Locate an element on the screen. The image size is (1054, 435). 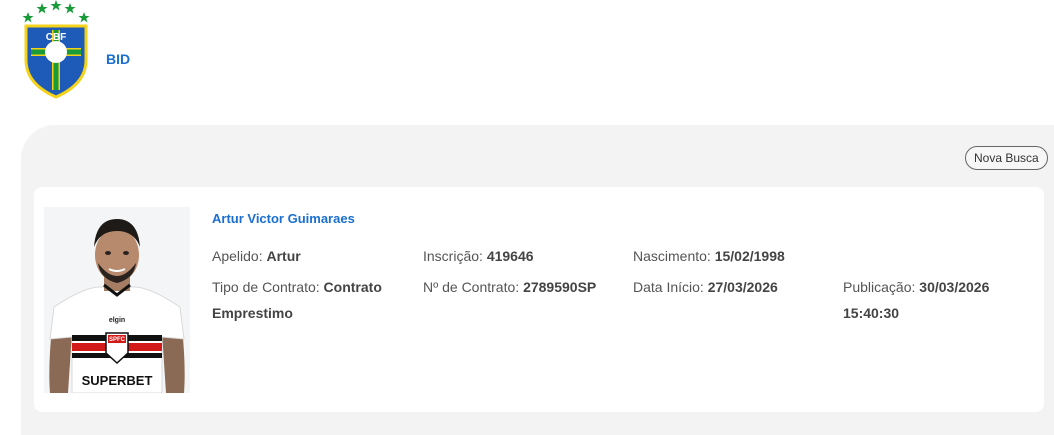
tipo-contrato-value-line2: Emprestimo is located at coordinates (252, 313).